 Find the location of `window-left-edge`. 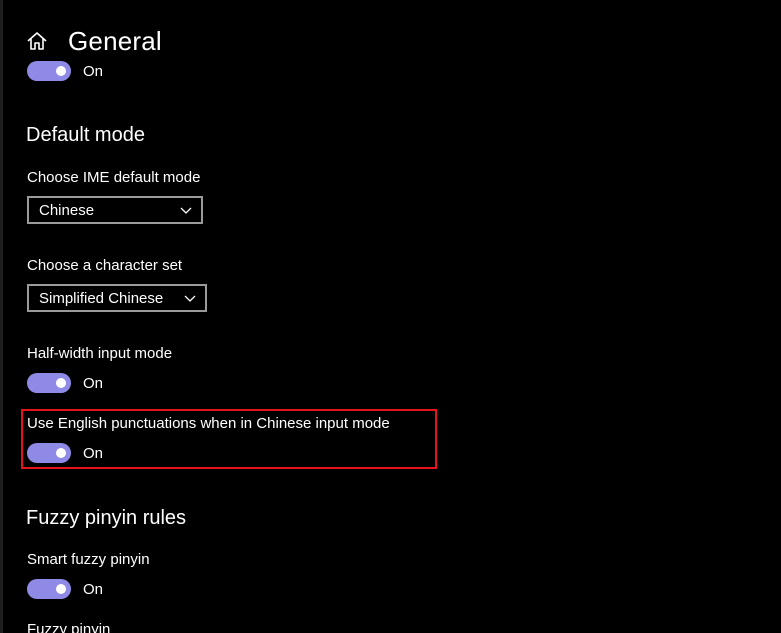

window-left-edge is located at coordinates (1, 316).